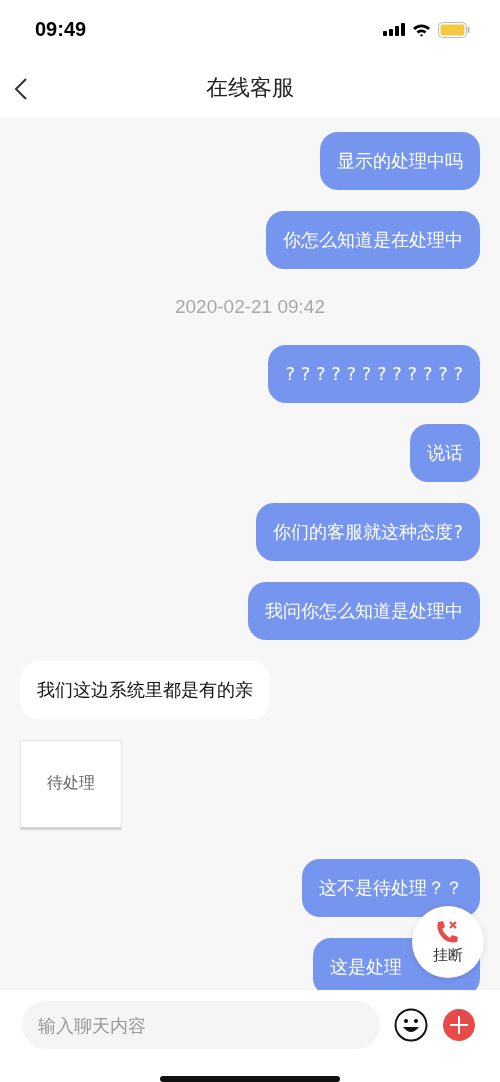 The height and width of the screenshot is (1082, 500). What do you see at coordinates (145, 689) in the screenshot?
I see `received-message: 我们这边系统里都是有的亲` at bounding box center [145, 689].